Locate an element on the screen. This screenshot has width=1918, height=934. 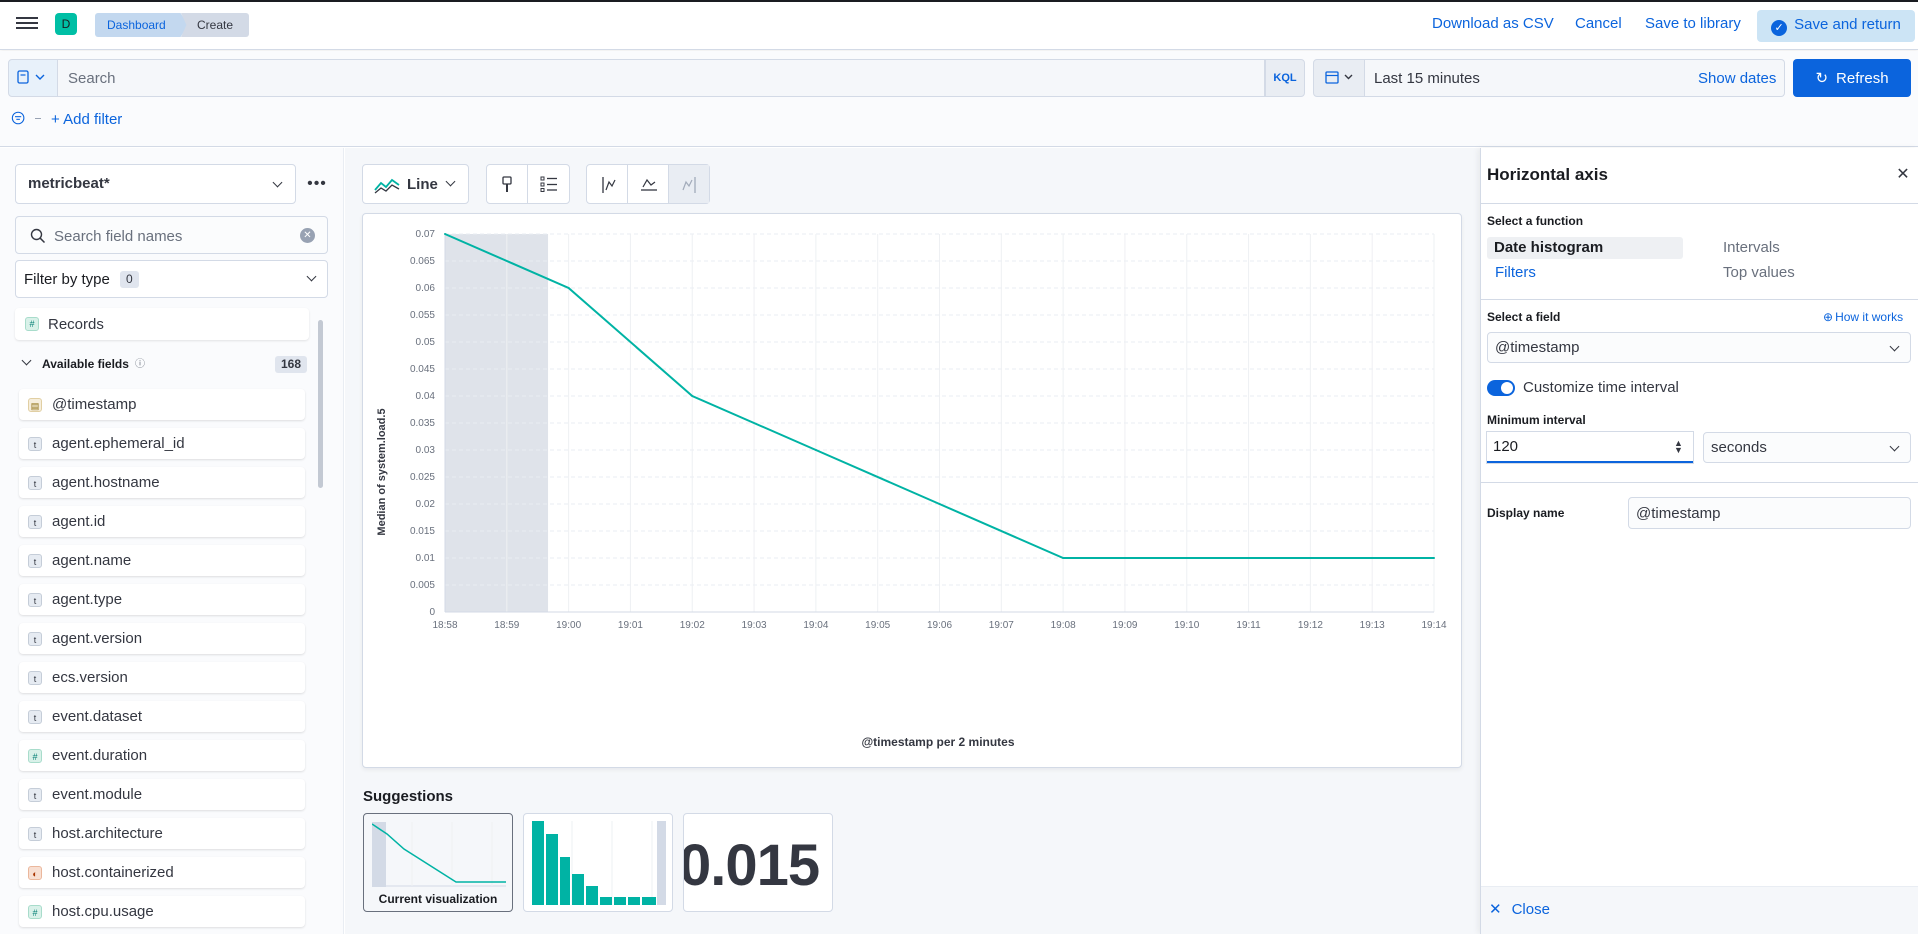
field-name: agent.id is located at coordinates (79, 521).